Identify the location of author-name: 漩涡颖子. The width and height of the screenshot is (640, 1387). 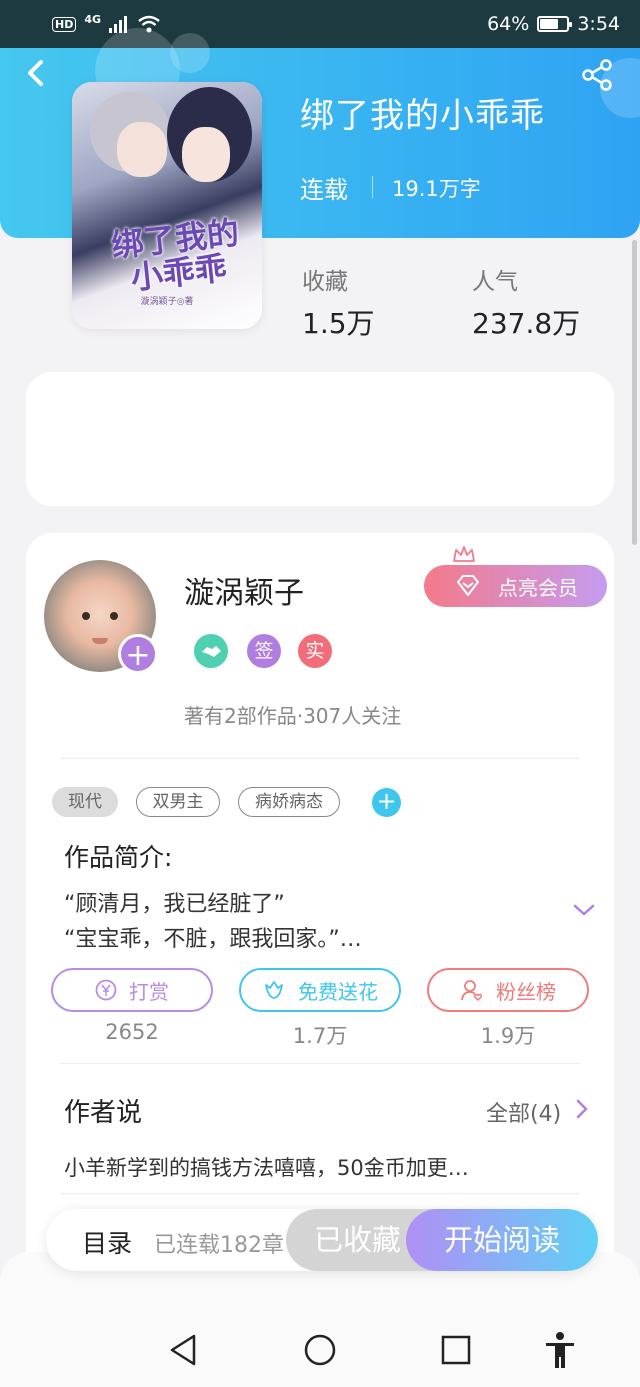
(244, 590).